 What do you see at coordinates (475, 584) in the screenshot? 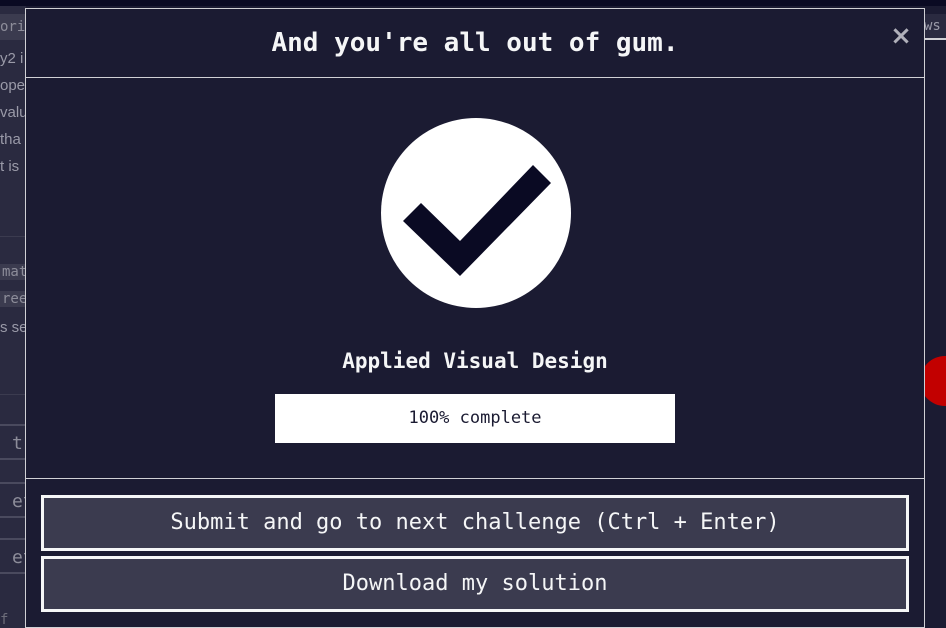
I see `download-solution-button: Download my solution` at bounding box center [475, 584].